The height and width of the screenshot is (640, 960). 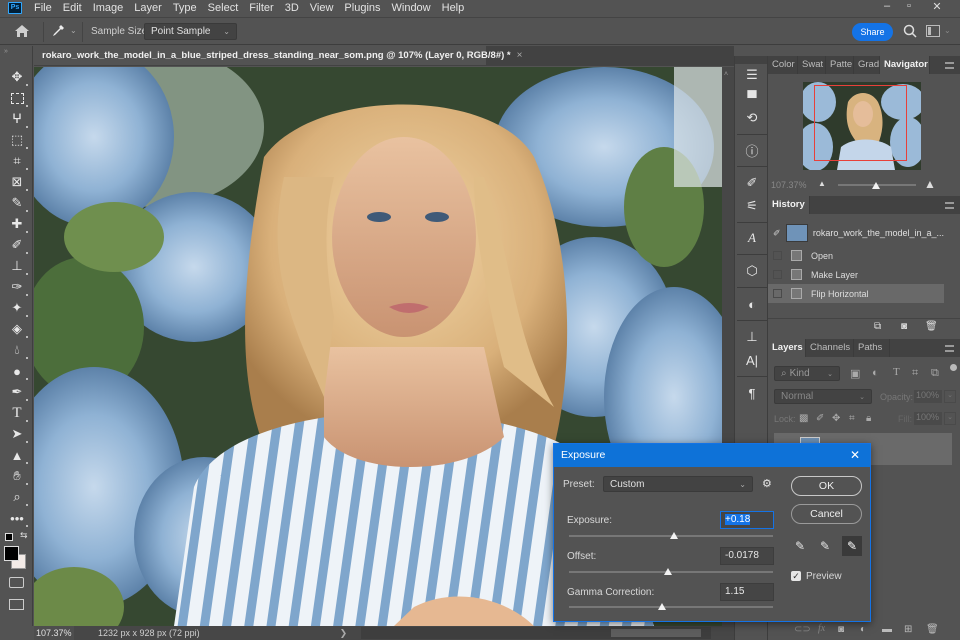 I want to click on gamma-input: 1.15, so click(x=747, y=592).